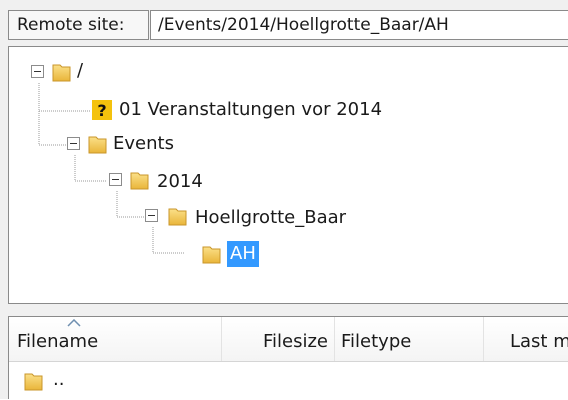  Describe the element at coordinates (288, 382) in the screenshot. I see `file-list-row-parent: ..` at that location.